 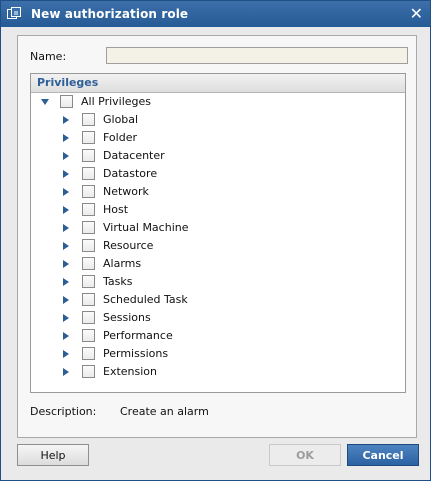 I want to click on expand-arrow-down-icon, so click(x=45, y=102).